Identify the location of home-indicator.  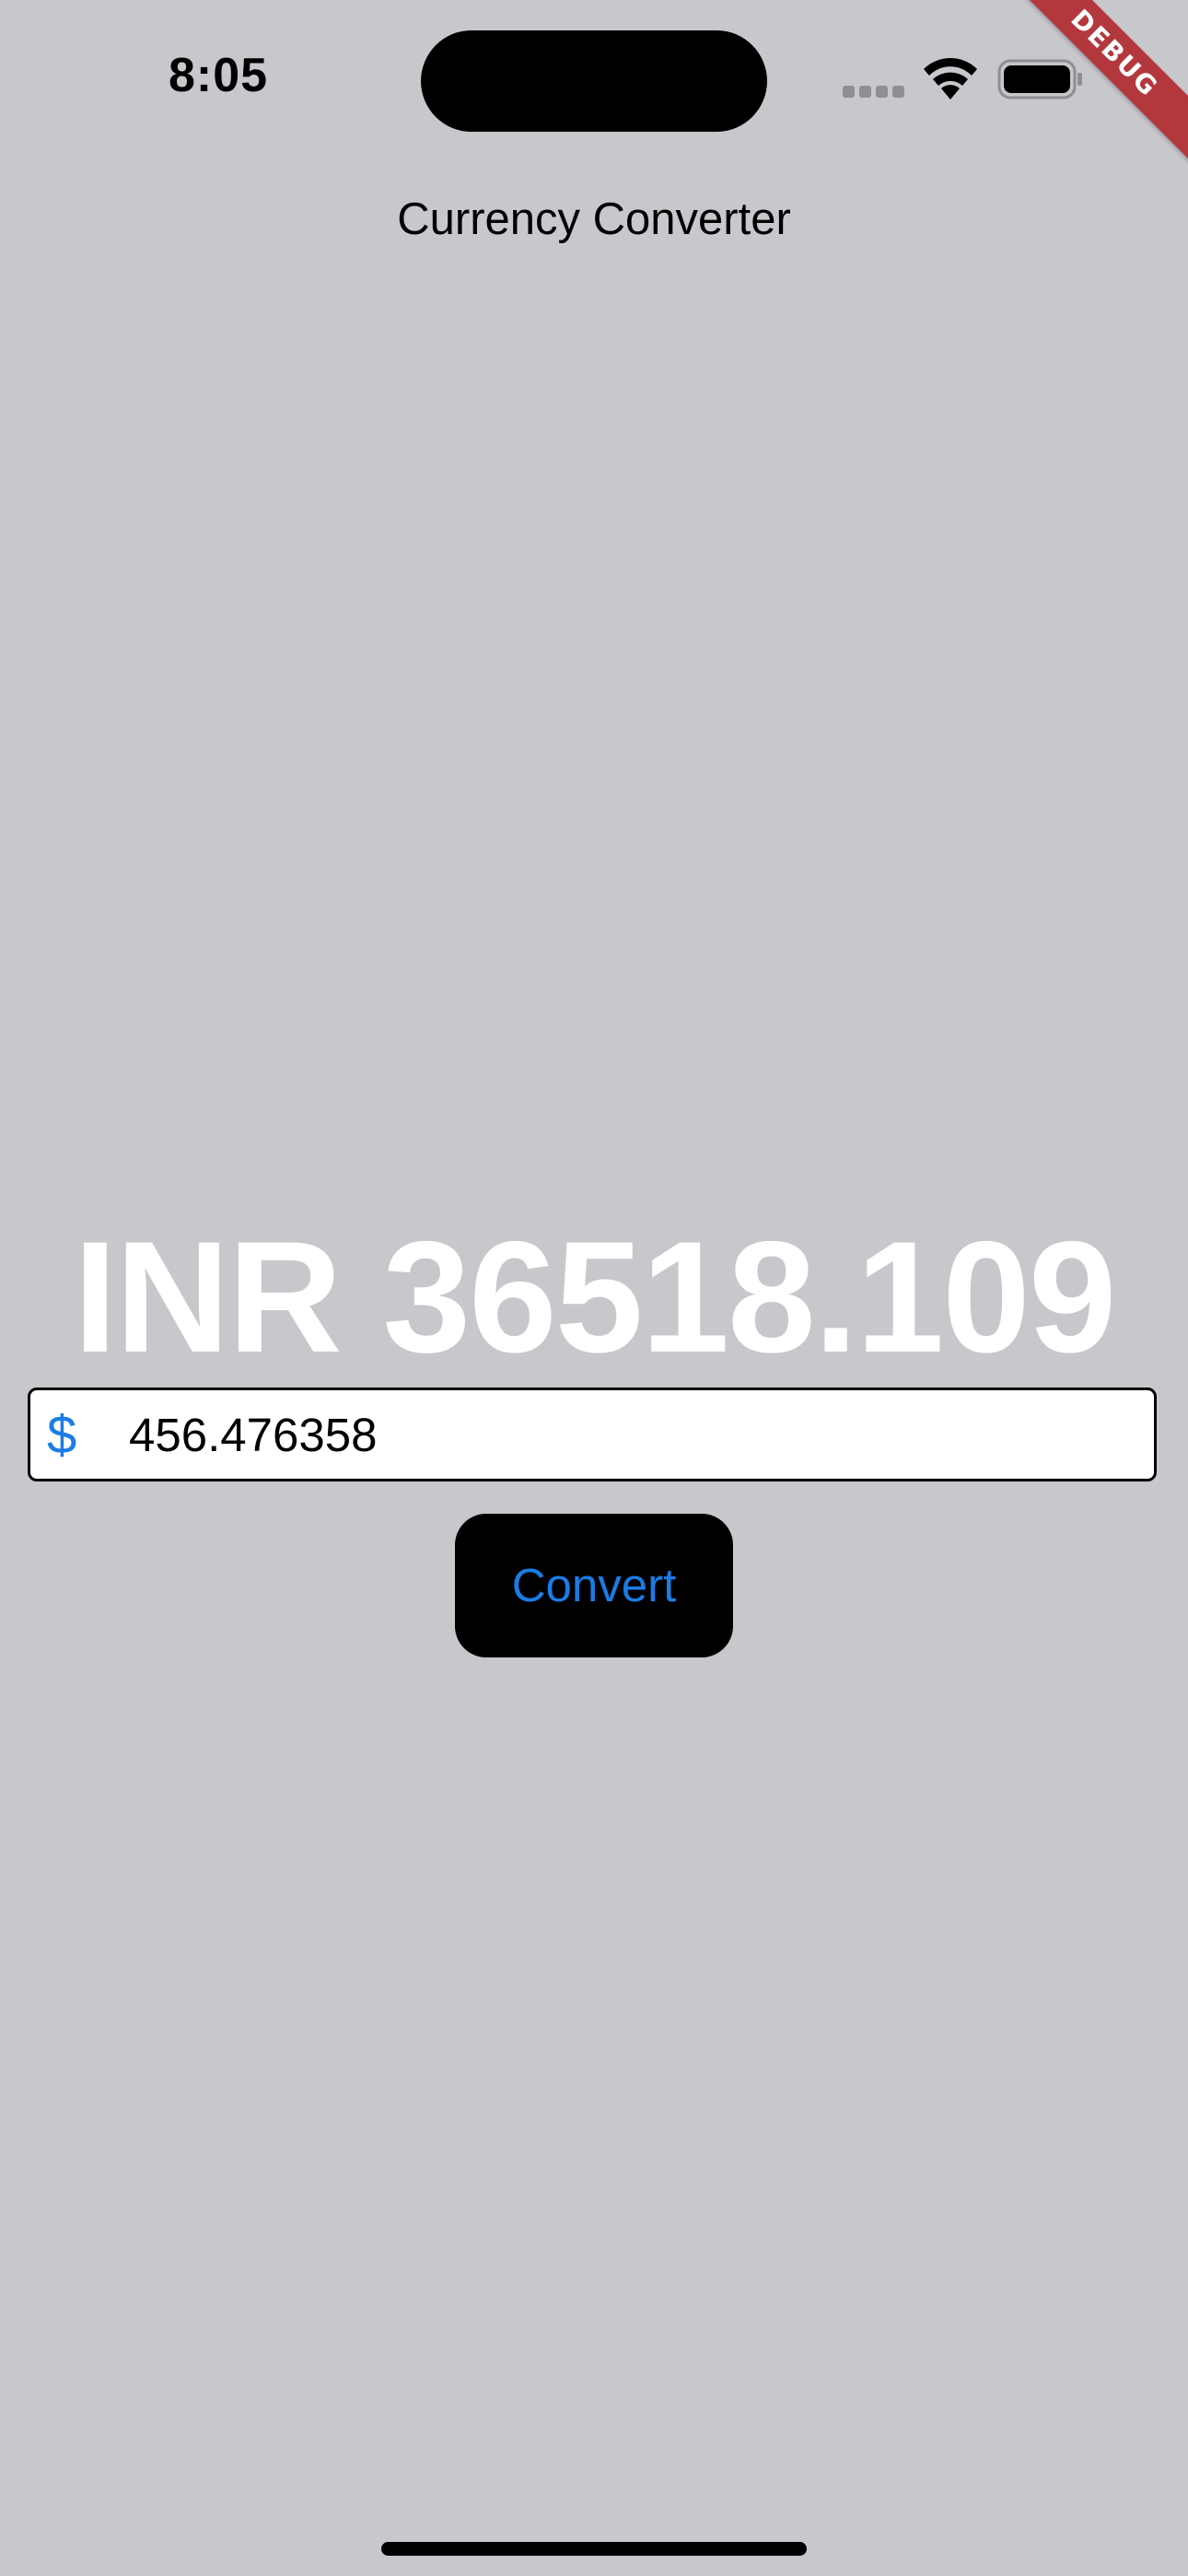
(594, 2549).